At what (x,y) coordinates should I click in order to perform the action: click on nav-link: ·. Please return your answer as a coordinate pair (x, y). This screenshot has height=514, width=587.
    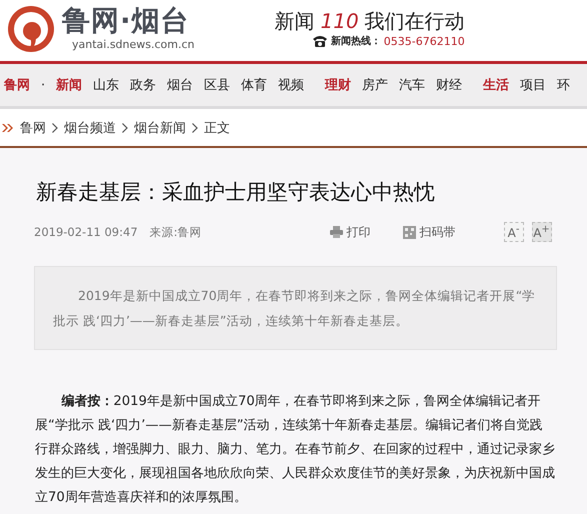
    Looking at the image, I should click on (43, 85).